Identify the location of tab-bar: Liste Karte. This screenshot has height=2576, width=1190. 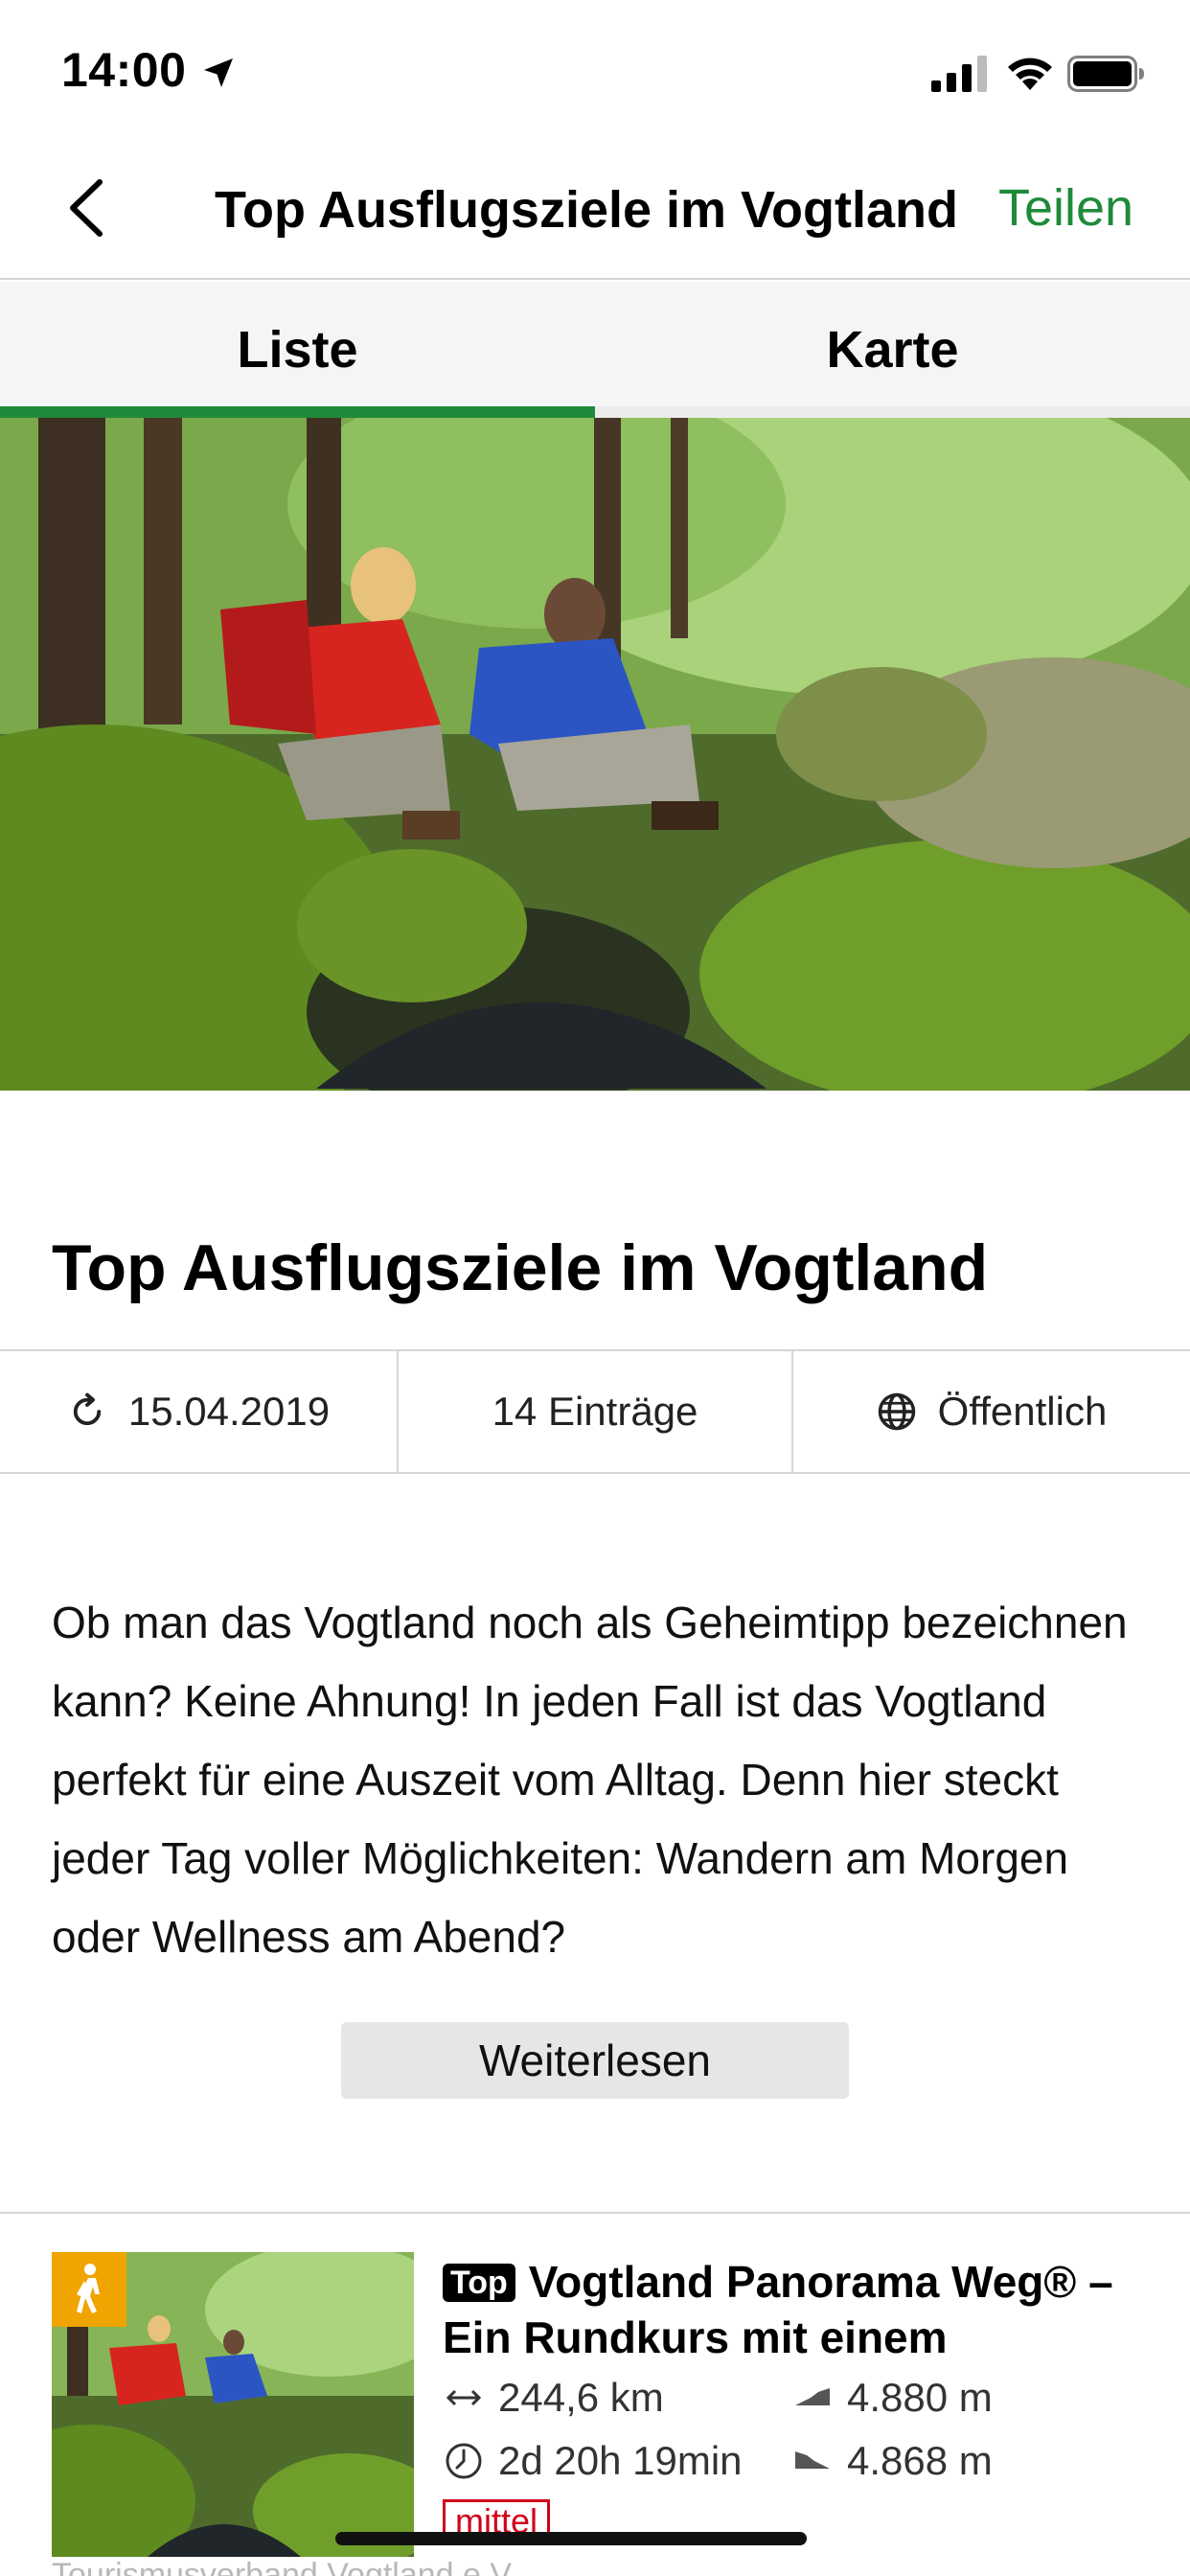
(595, 350).